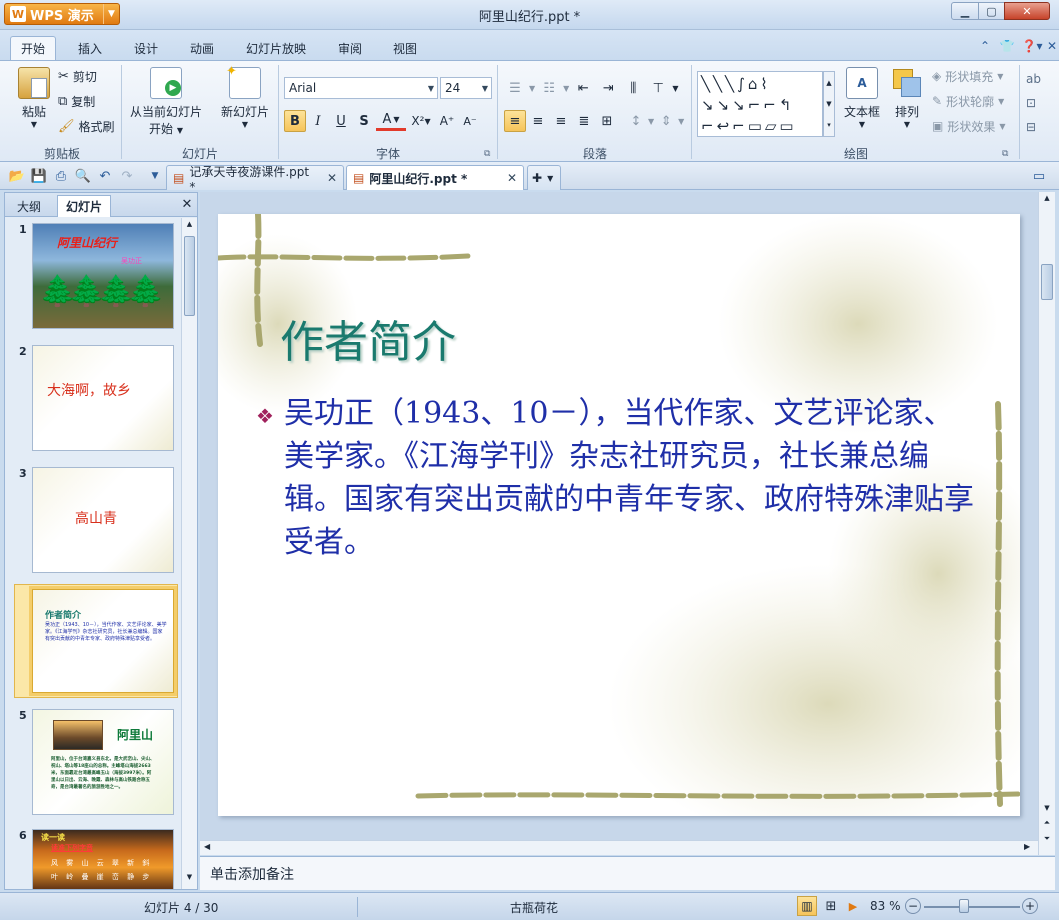 This screenshot has height=920, width=1059. What do you see at coordinates (1046, 523) in the screenshot?
I see `canvas-vertical-scrollbar: ▲ ▼ ⏶ ⏷` at bounding box center [1046, 523].